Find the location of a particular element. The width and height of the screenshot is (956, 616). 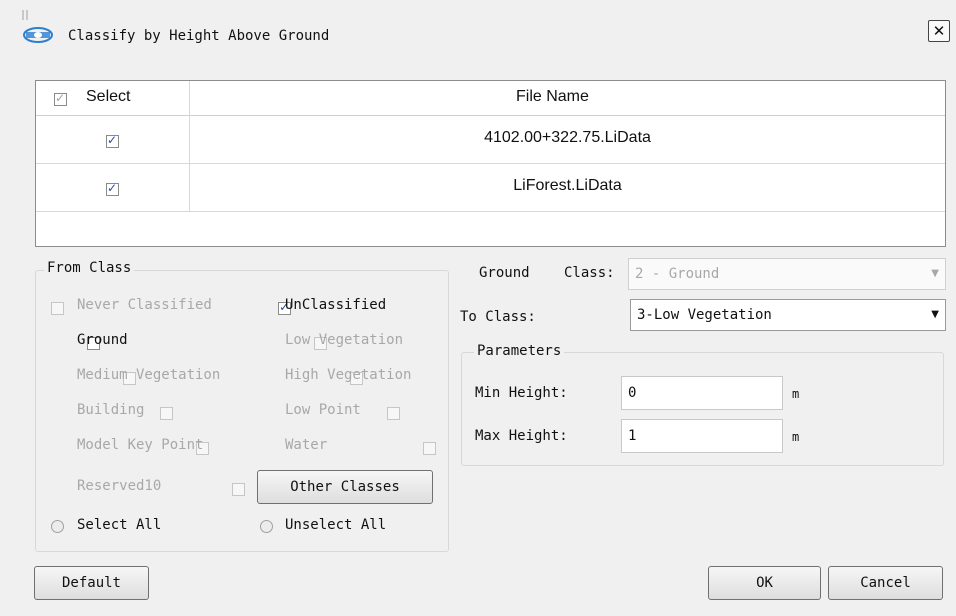

other-classes-button: Other Classes is located at coordinates (345, 487).